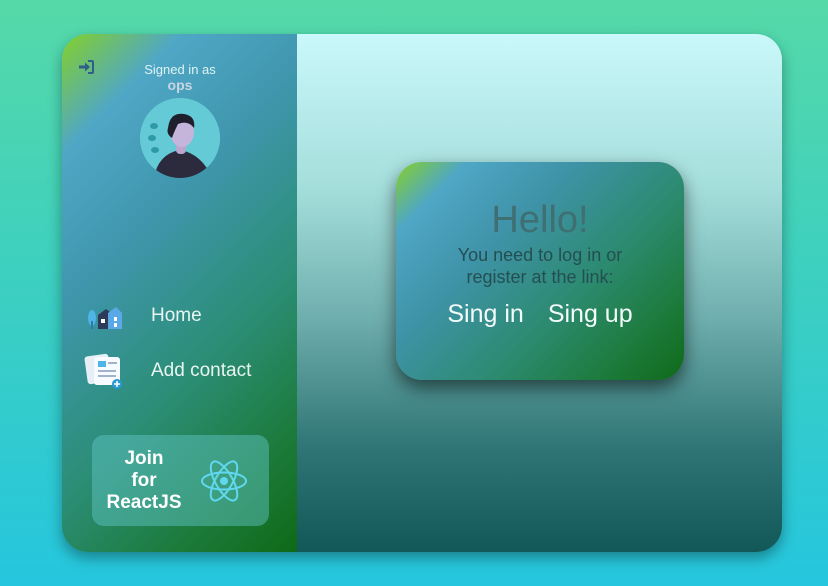  I want to click on join-line-3: ReactJS, so click(144, 502).